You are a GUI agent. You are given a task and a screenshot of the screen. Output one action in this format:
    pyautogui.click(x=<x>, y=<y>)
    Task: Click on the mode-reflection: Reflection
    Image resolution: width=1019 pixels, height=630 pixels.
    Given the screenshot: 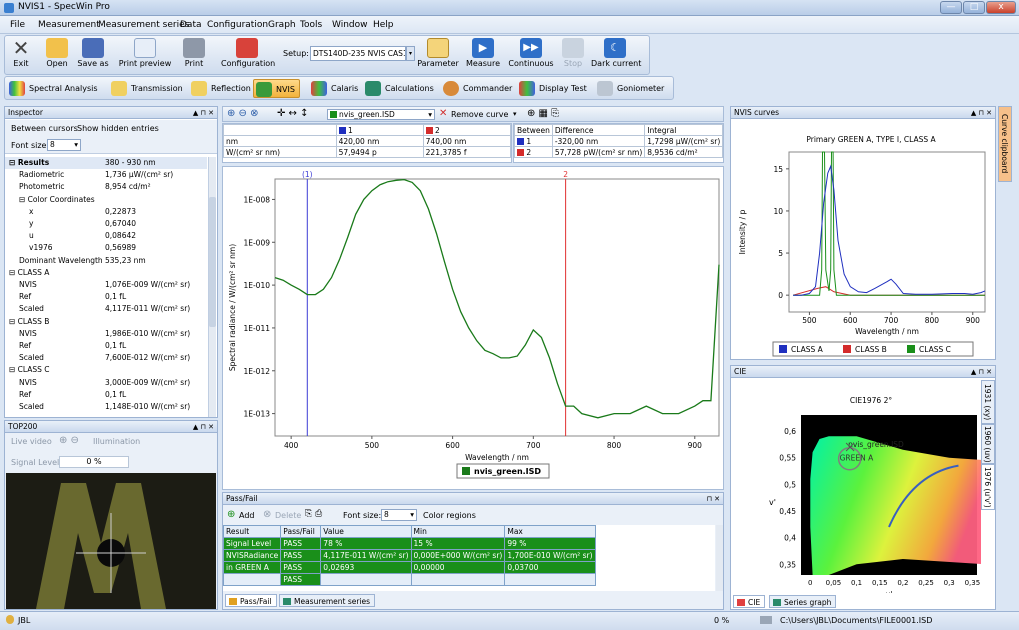 What is the action you would take?
    pyautogui.click(x=220, y=88)
    